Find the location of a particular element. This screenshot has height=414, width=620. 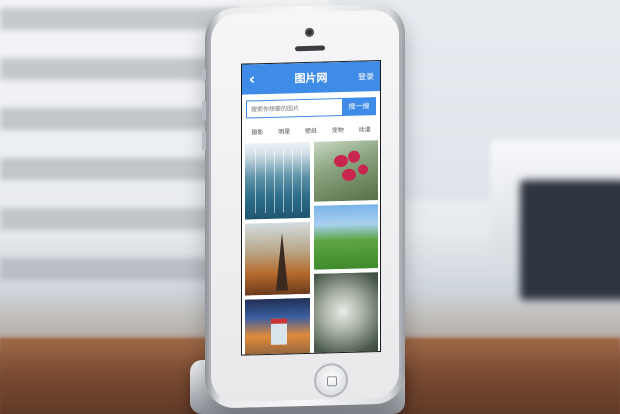

login-button: 登录 is located at coordinates (366, 76).